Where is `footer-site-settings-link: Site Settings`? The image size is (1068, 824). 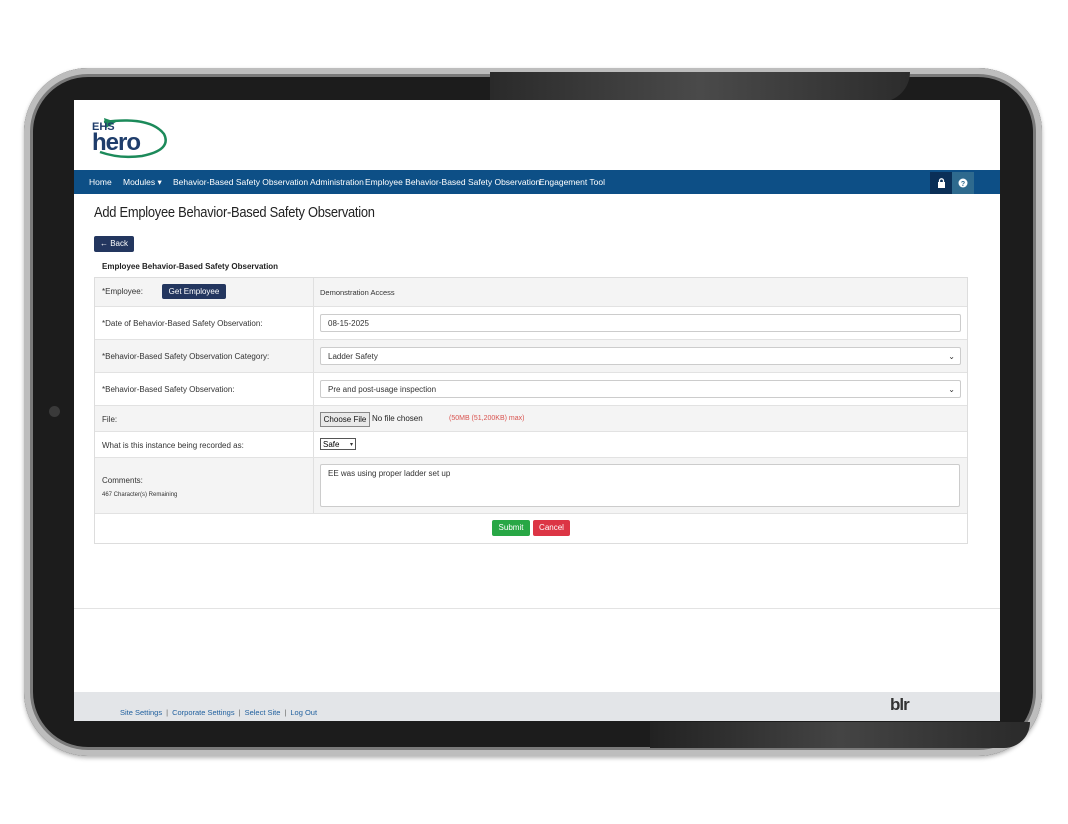
footer-site-settings-link: Site Settings is located at coordinates (141, 712).